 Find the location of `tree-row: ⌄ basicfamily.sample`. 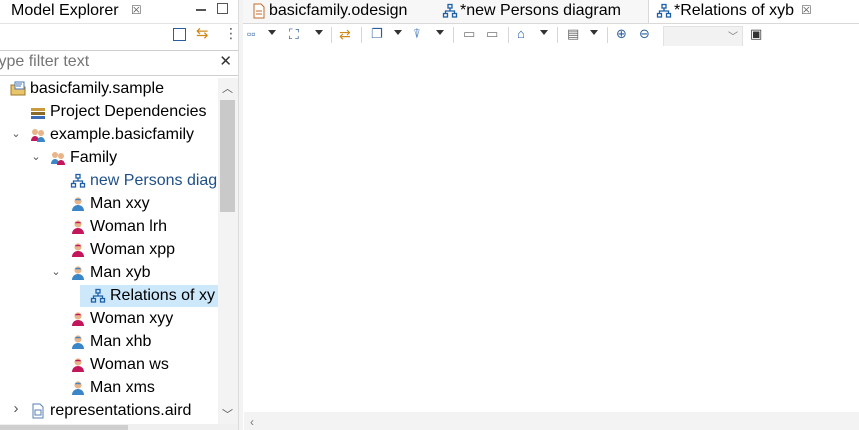

tree-row: ⌄ basicfamily.sample is located at coordinates (109, 89).